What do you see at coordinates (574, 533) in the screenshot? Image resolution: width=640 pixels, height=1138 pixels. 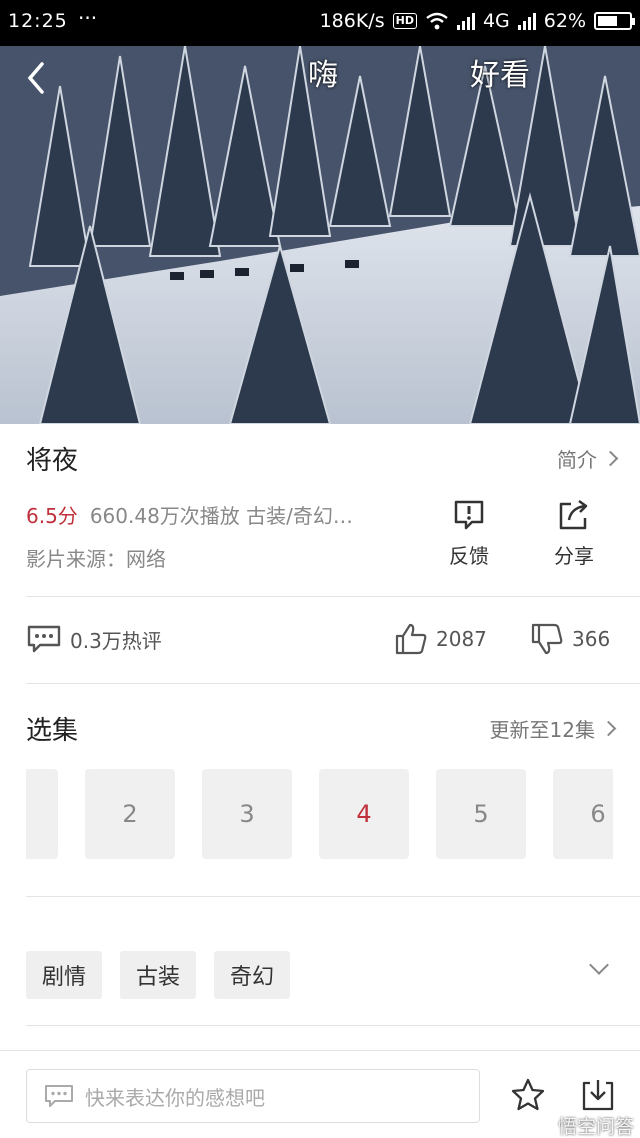 I see `share-button: 分享` at bounding box center [574, 533].